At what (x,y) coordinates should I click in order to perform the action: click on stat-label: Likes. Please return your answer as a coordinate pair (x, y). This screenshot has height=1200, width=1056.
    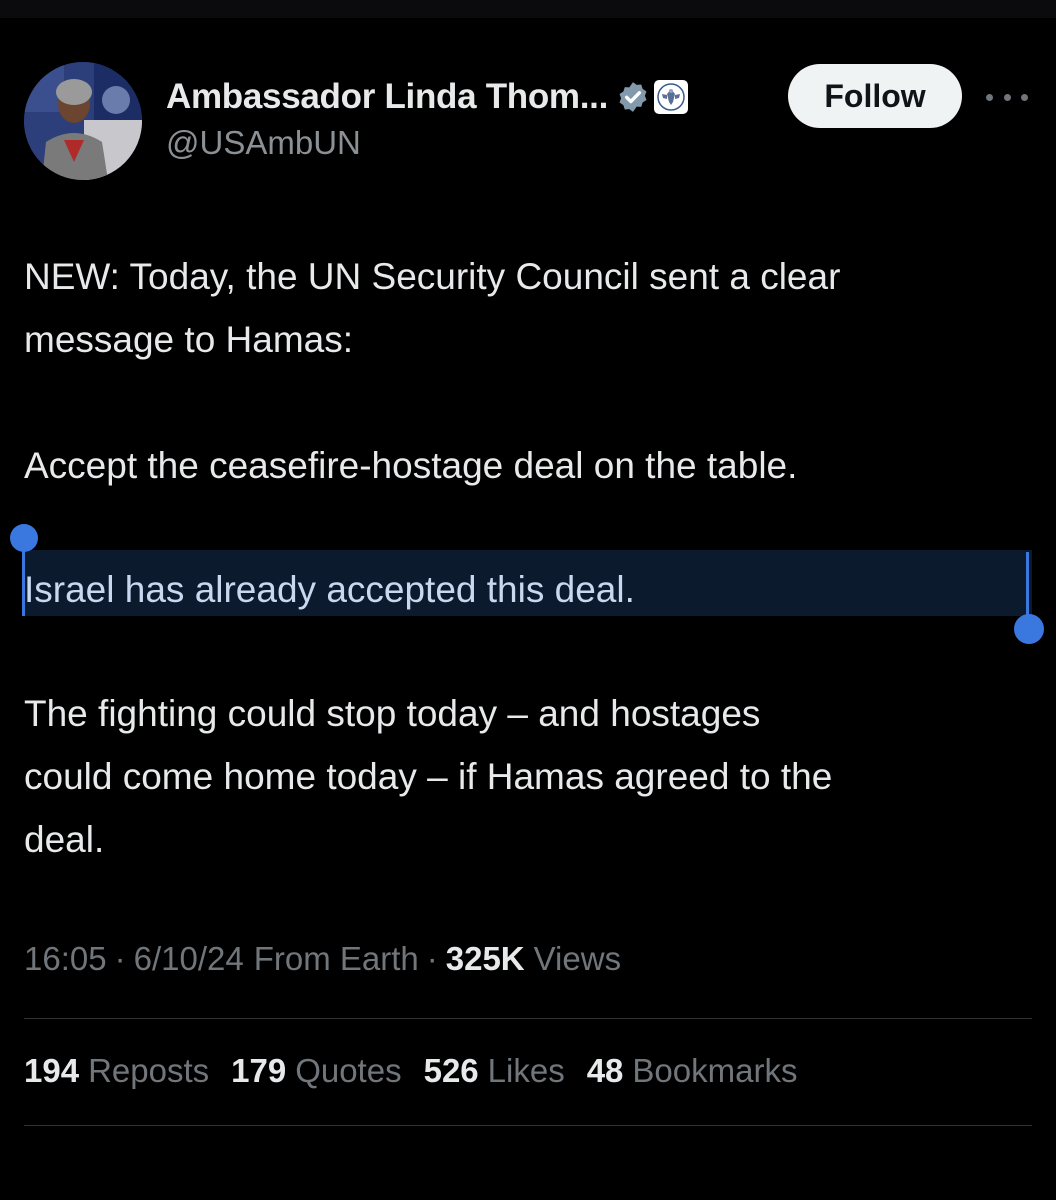
    Looking at the image, I should click on (526, 1070).